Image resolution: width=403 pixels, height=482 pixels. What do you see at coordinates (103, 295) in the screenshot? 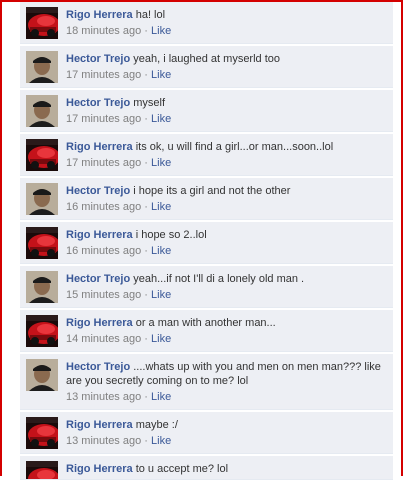
I see `comment-time: 15 minutes ago` at bounding box center [103, 295].